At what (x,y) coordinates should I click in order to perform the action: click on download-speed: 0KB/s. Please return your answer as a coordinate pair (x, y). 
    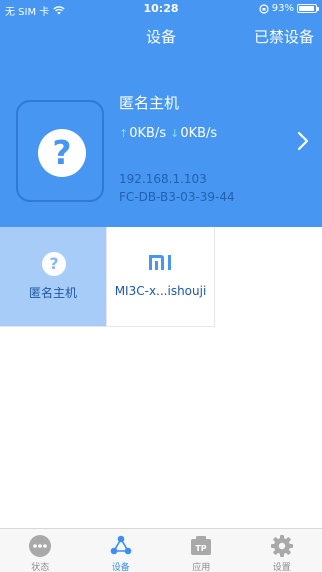
    Looking at the image, I should click on (199, 133).